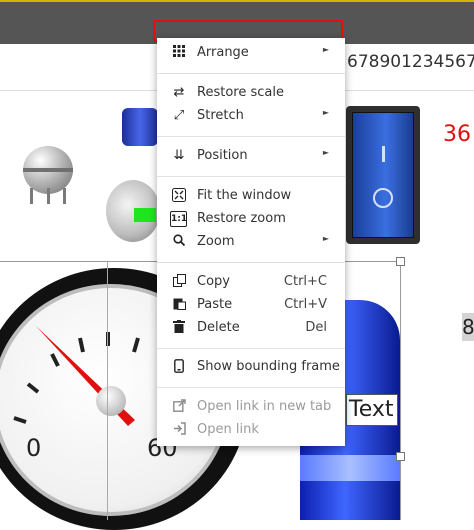 This screenshot has width=474, height=530. Describe the element at coordinates (178, 219) in the screenshot. I see `one-to-one-icon: 1:1` at that location.